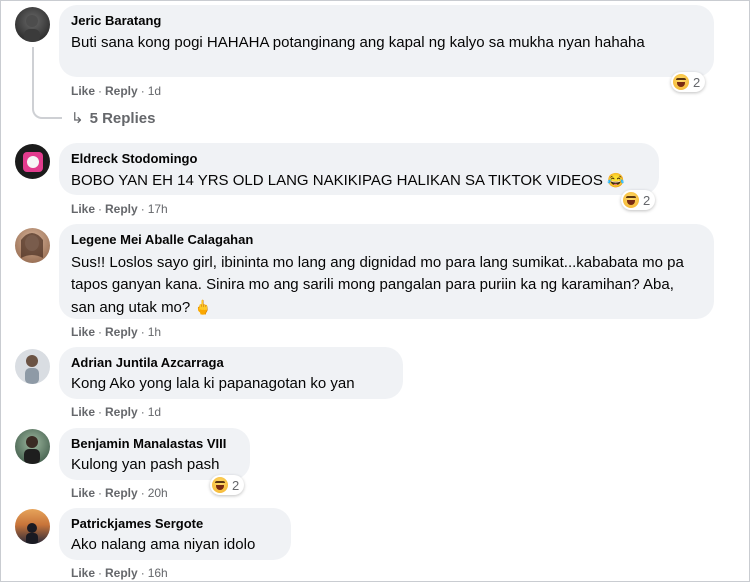 This screenshot has width=750, height=582. What do you see at coordinates (231, 363) in the screenshot?
I see `comment-author: Adrian Juntila Azcarraga` at bounding box center [231, 363].